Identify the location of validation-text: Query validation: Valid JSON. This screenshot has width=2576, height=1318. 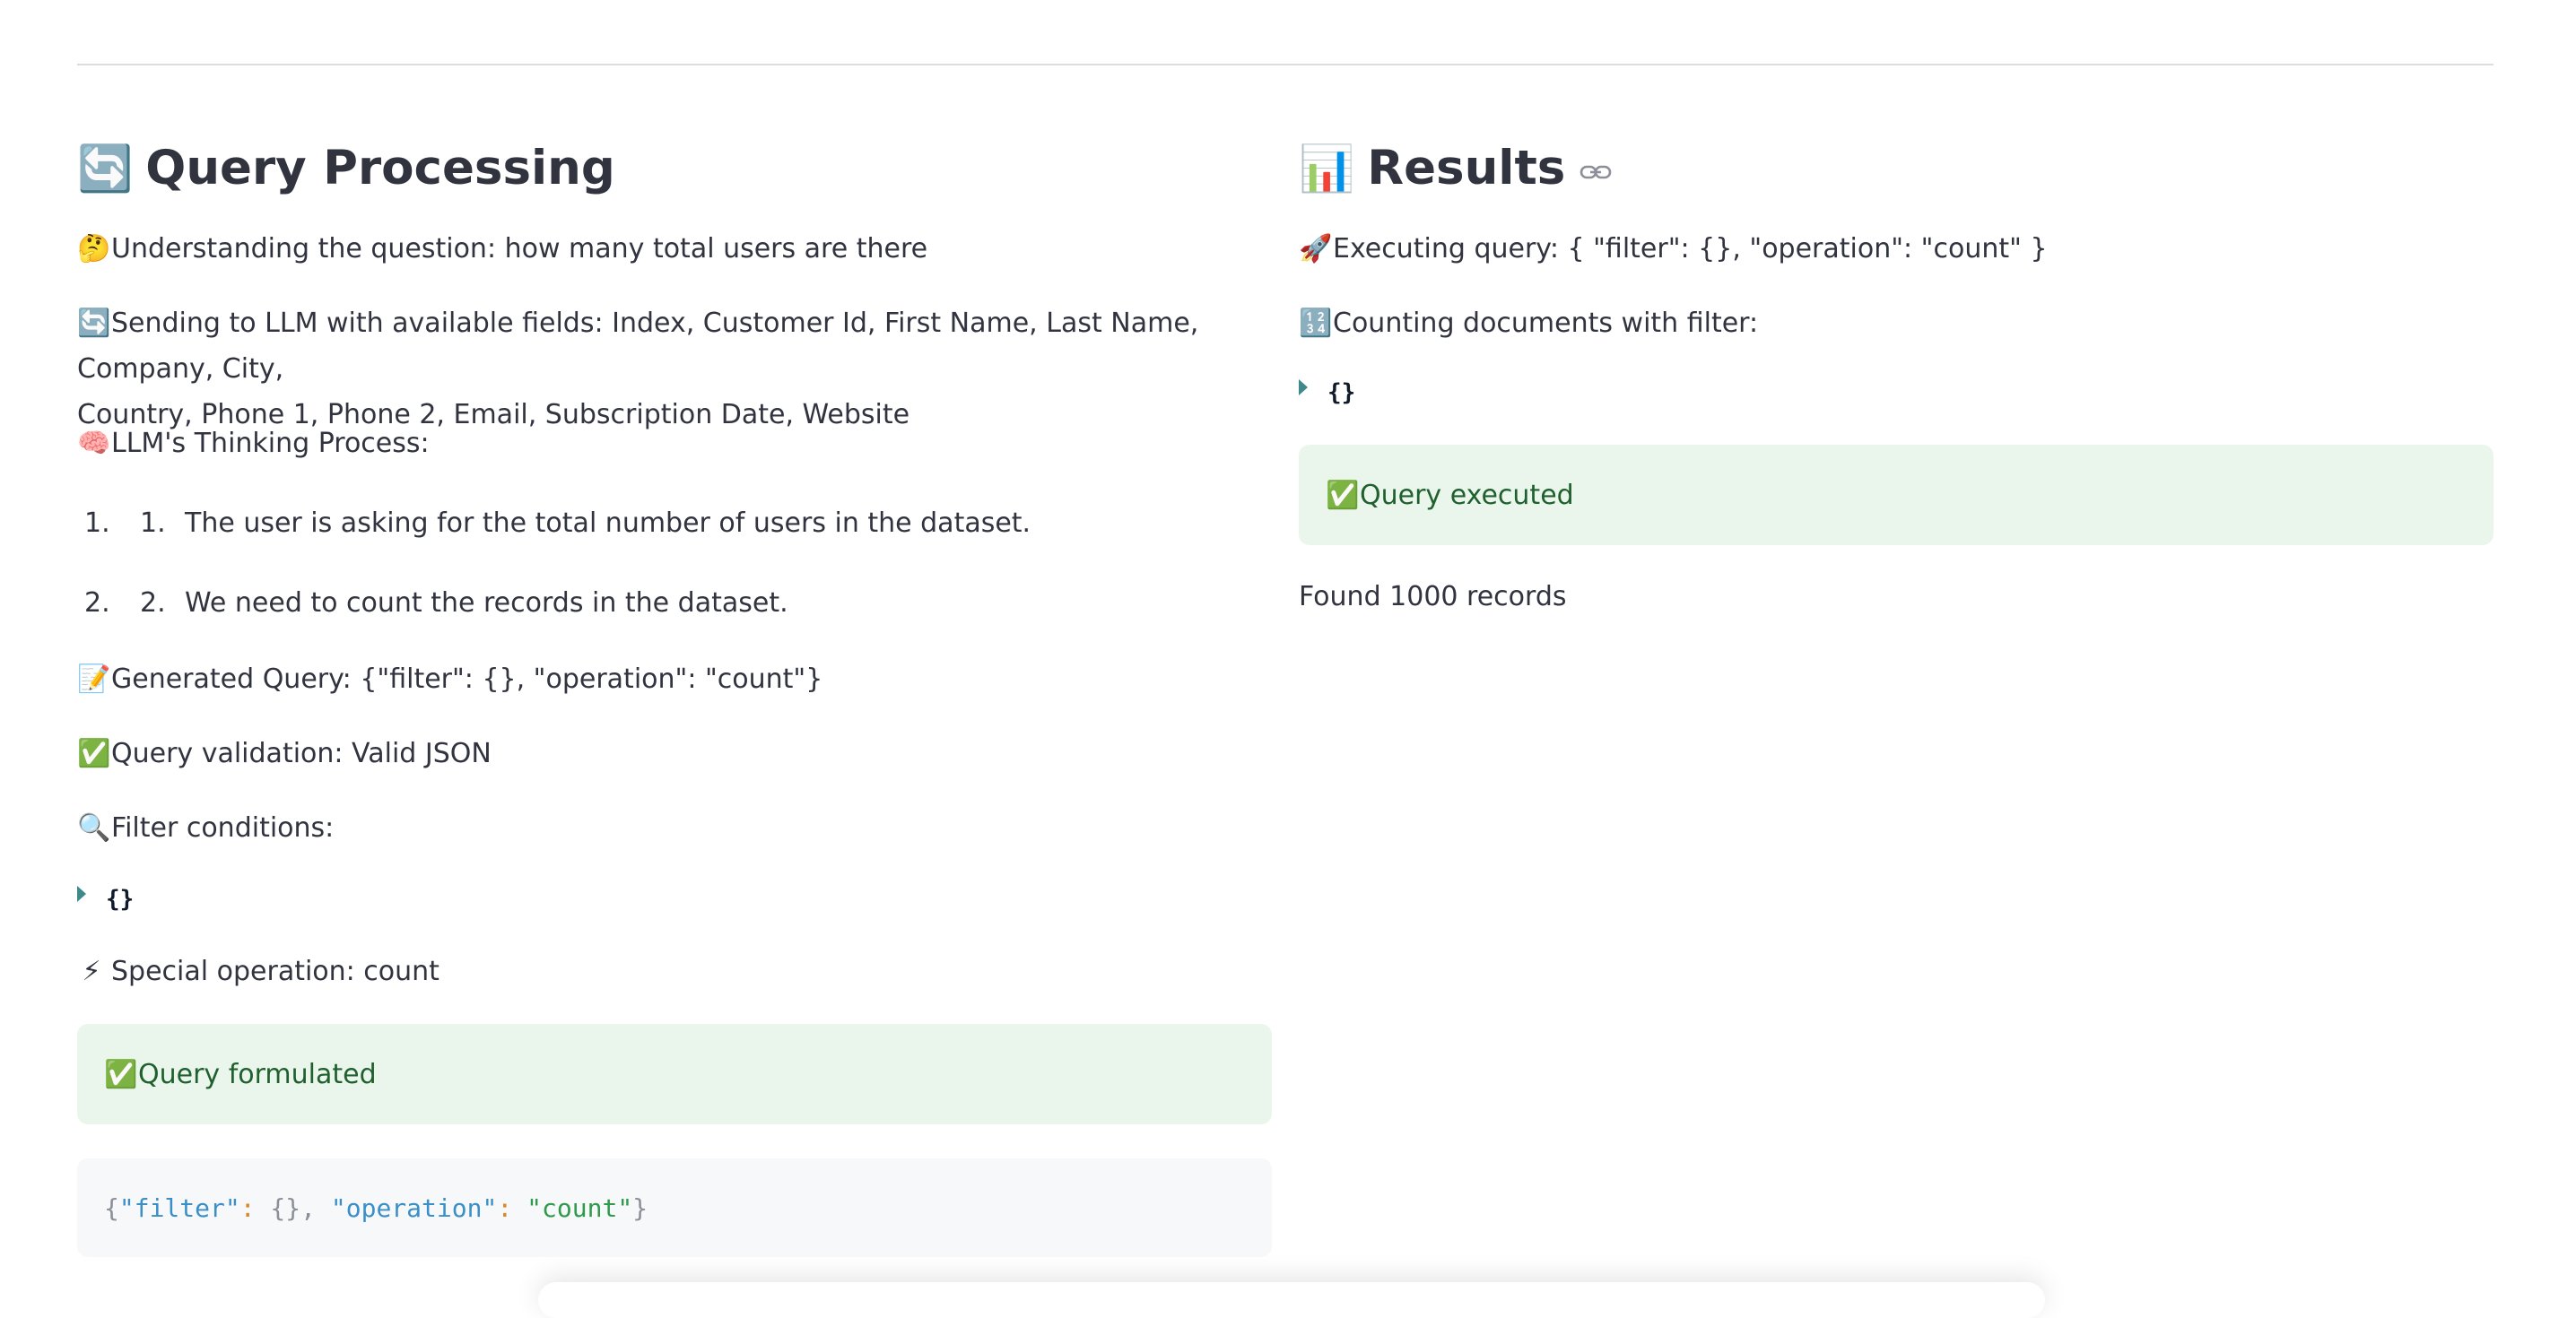
(301, 754).